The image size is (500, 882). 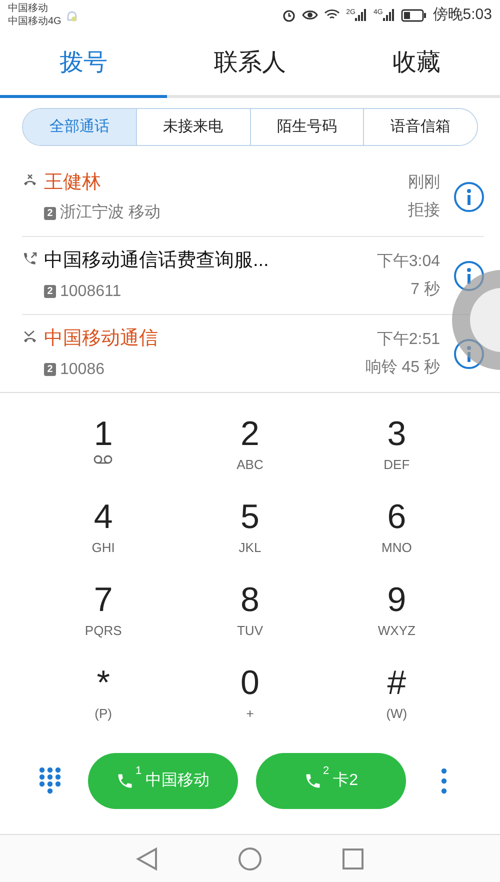 What do you see at coordinates (83, 64) in the screenshot?
I see `tab: 拨号` at bounding box center [83, 64].